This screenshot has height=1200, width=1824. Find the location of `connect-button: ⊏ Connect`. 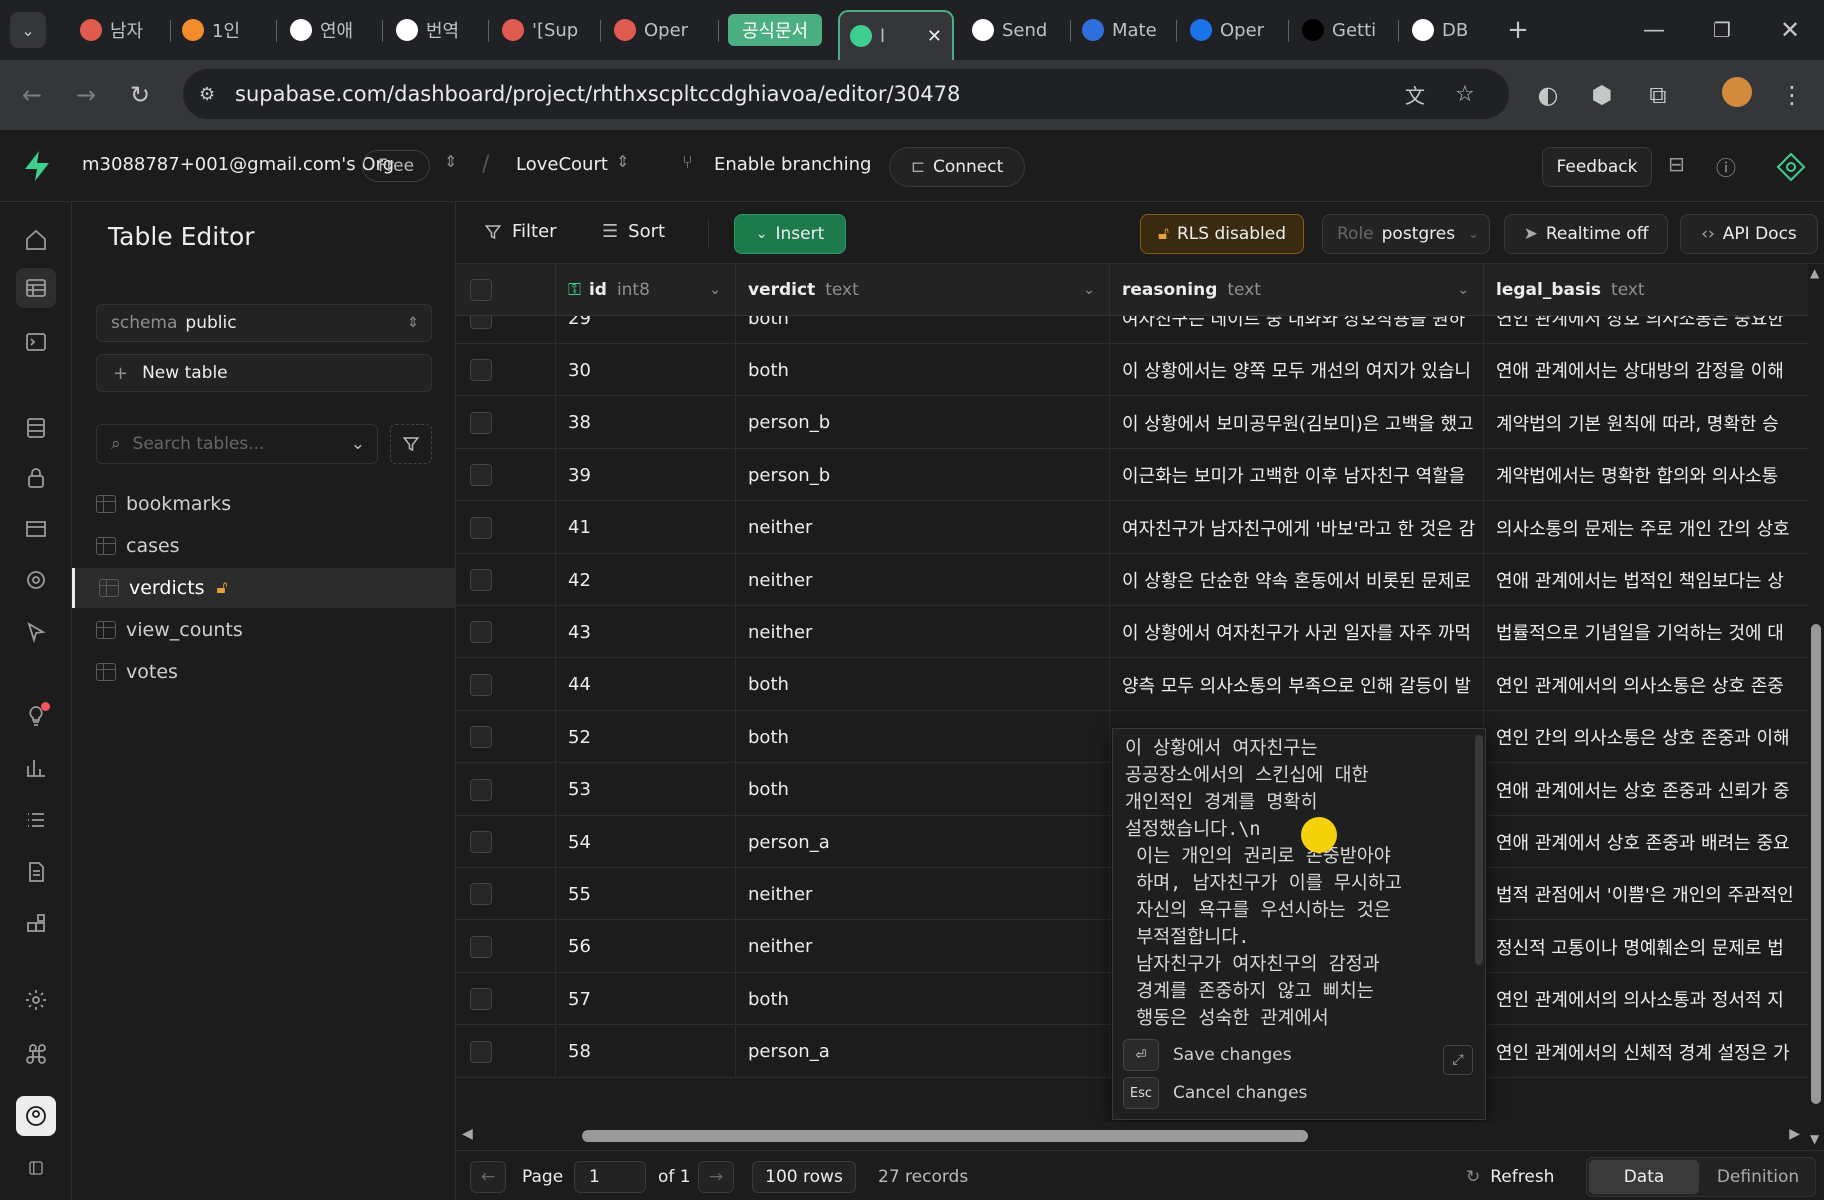

connect-button: ⊏ Connect is located at coordinates (957, 167).